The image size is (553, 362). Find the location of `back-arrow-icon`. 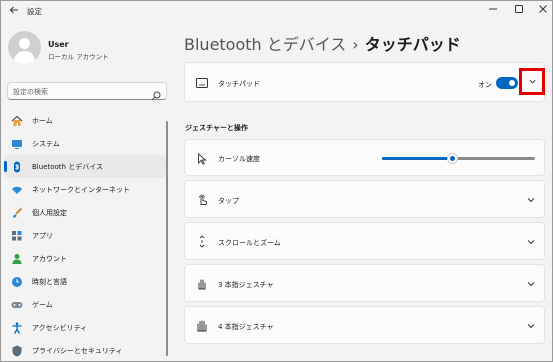

back-arrow-icon is located at coordinates (14, 12).